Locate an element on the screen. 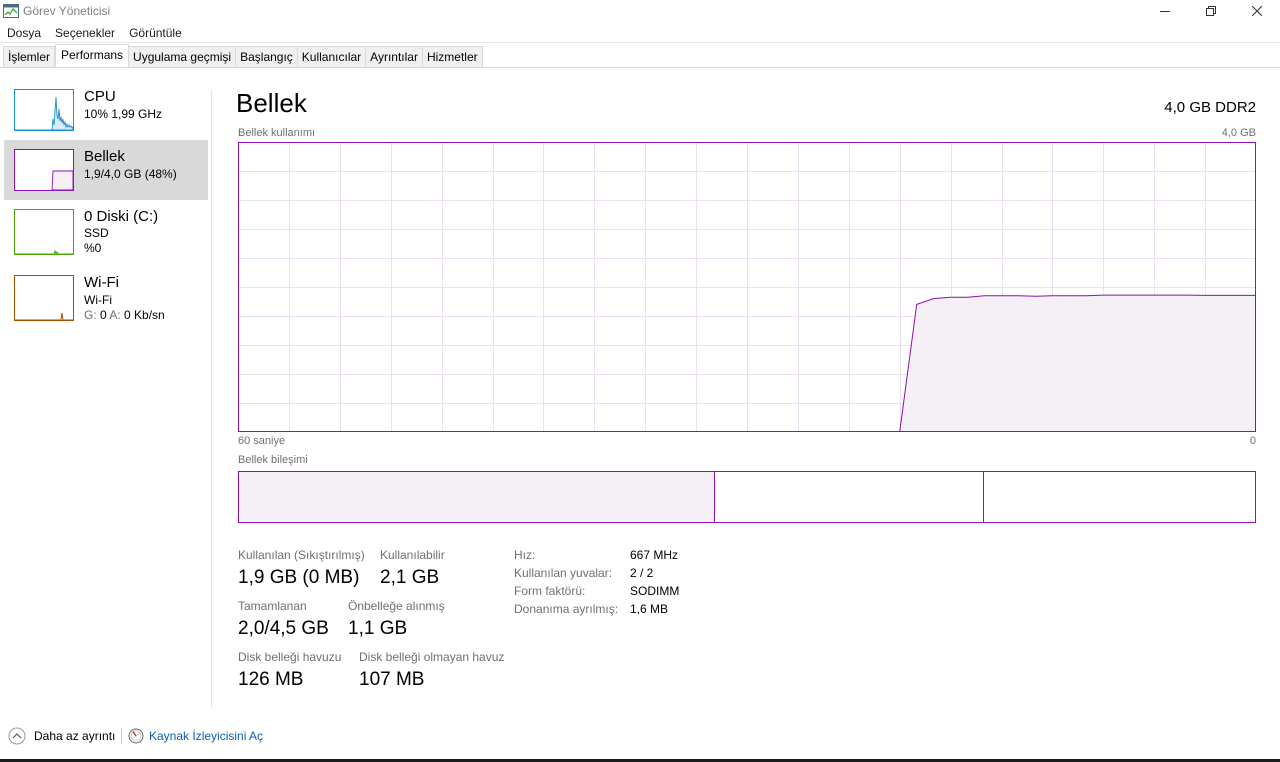 This screenshot has width=1280, height=762. usage-graph-max: 4,0 GB is located at coordinates (1238, 133).